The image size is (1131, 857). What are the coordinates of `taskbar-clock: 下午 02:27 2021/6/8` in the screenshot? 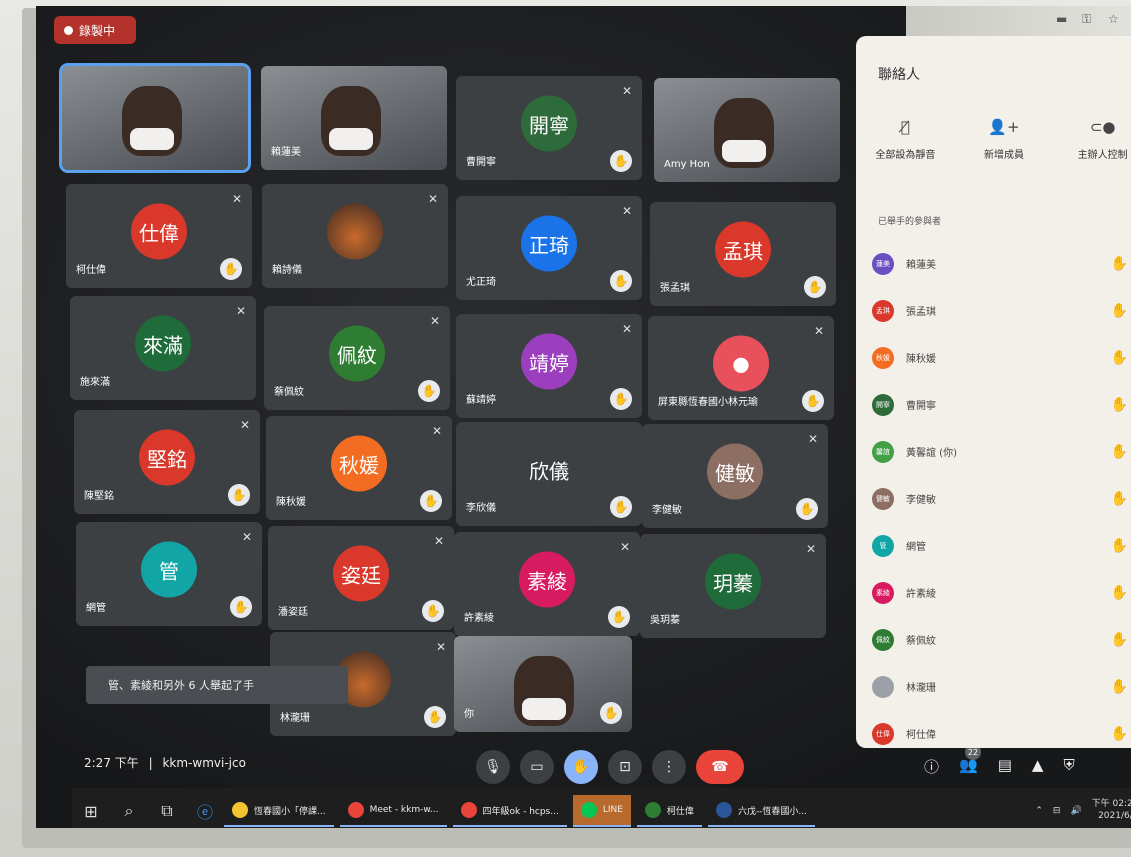 It's located at (1111, 810).